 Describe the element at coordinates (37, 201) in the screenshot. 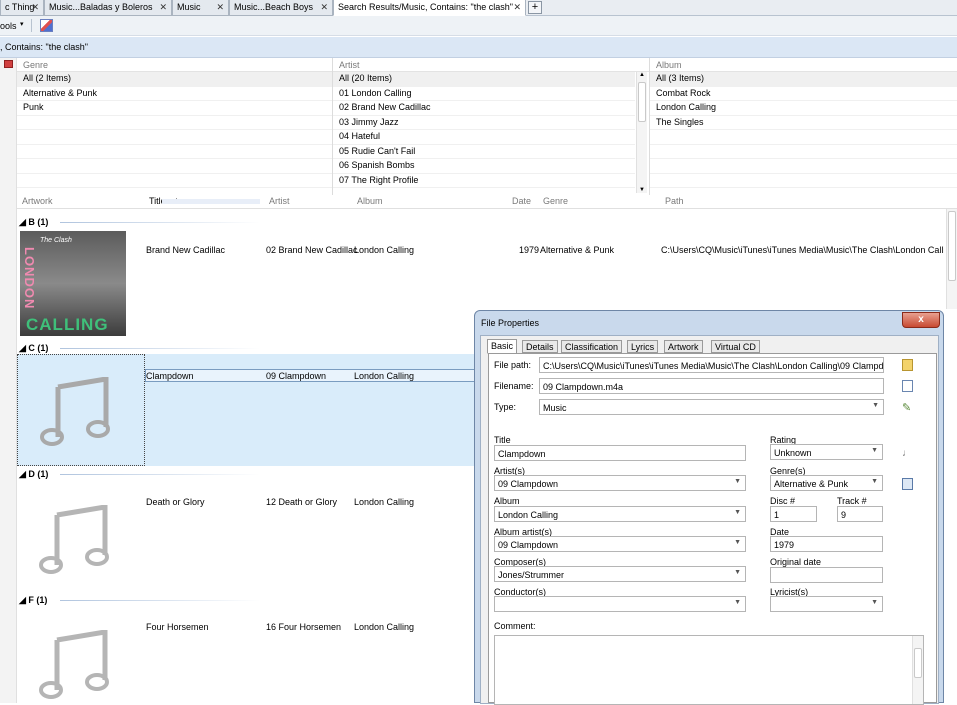

I see `col-artwork: Artwork` at that location.